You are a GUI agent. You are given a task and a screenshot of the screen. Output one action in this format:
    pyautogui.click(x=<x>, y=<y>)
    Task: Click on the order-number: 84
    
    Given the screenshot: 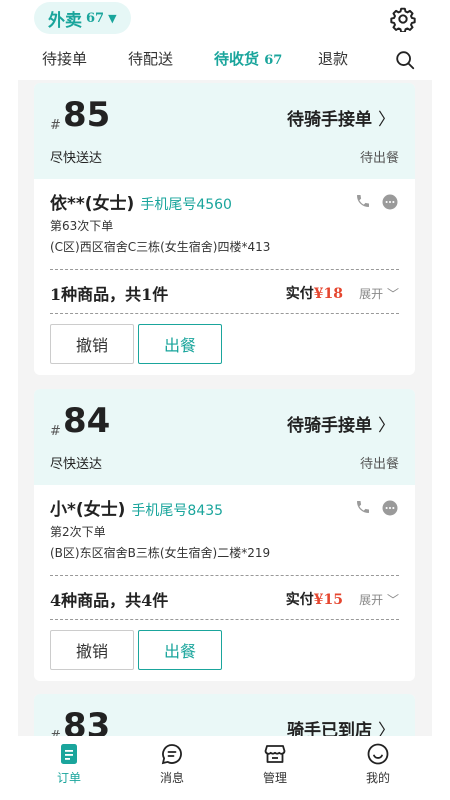 What is the action you would take?
    pyautogui.click(x=87, y=421)
    